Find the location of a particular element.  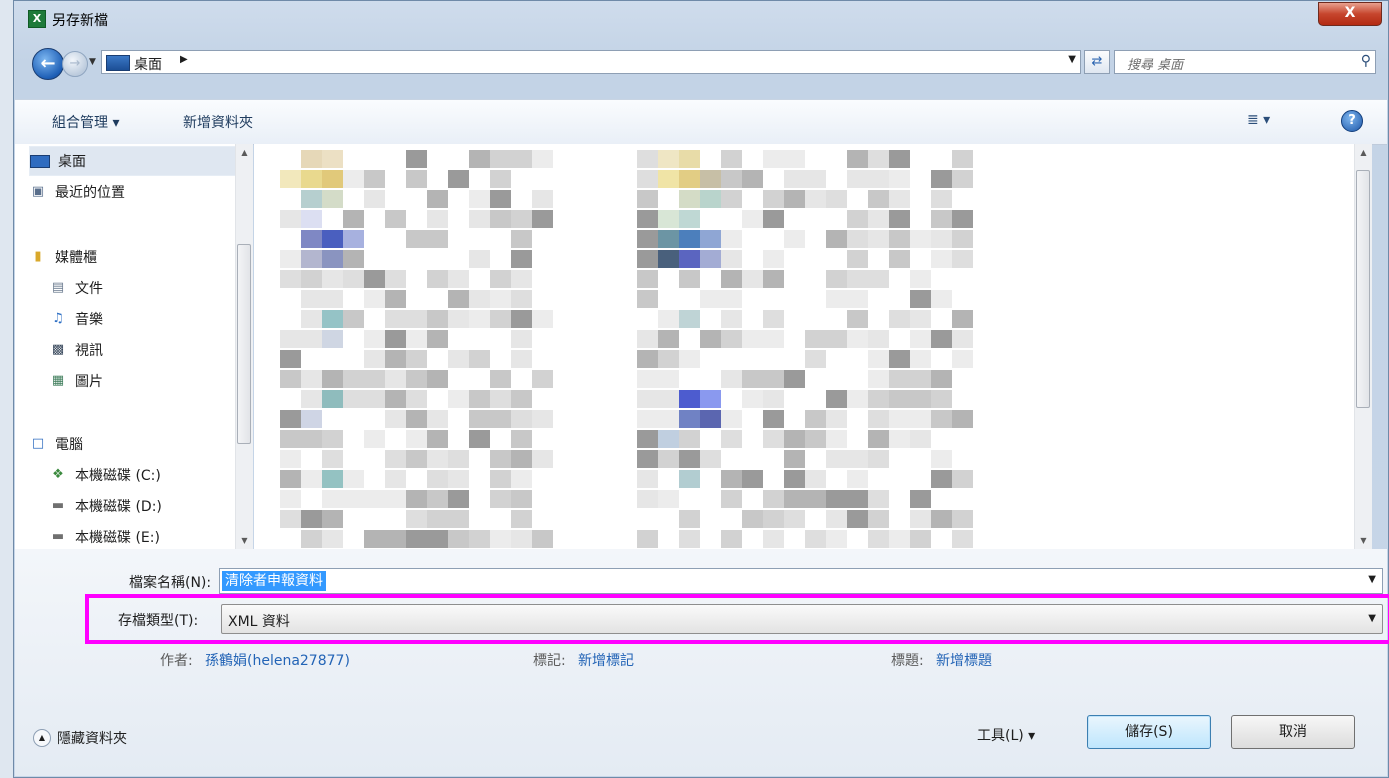

hide-folders-button: ▲ 隱藏資料夾 is located at coordinates (80, 738).